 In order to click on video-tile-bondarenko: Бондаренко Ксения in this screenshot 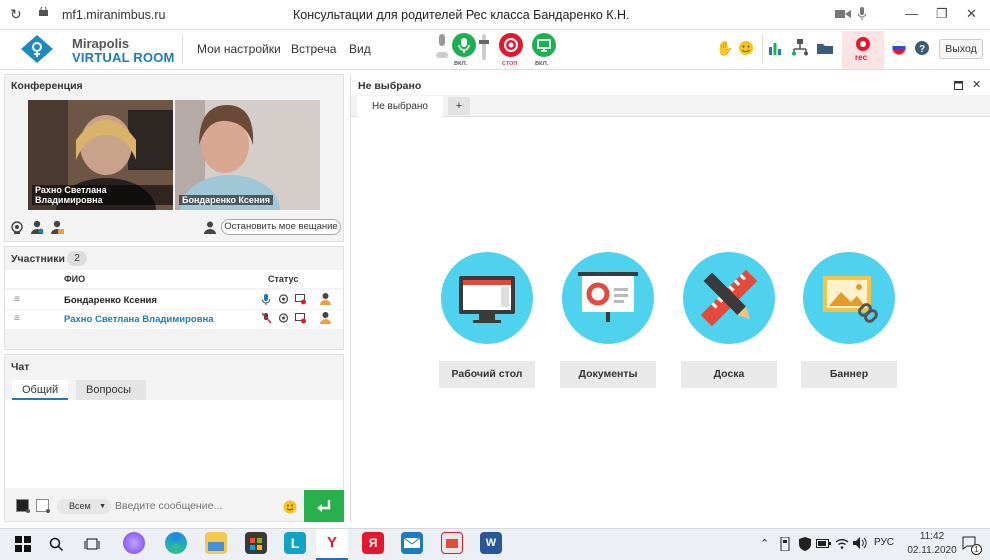, I will do `click(247, 155)`.